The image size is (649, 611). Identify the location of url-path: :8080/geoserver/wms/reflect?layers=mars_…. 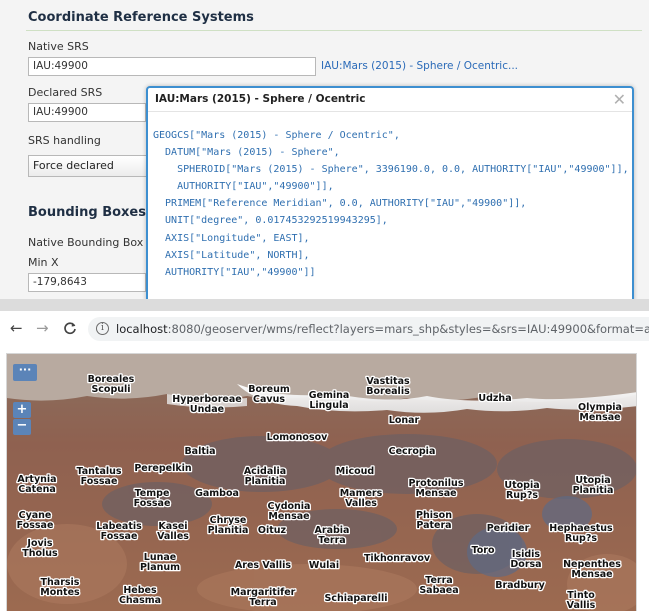
(408, 329).